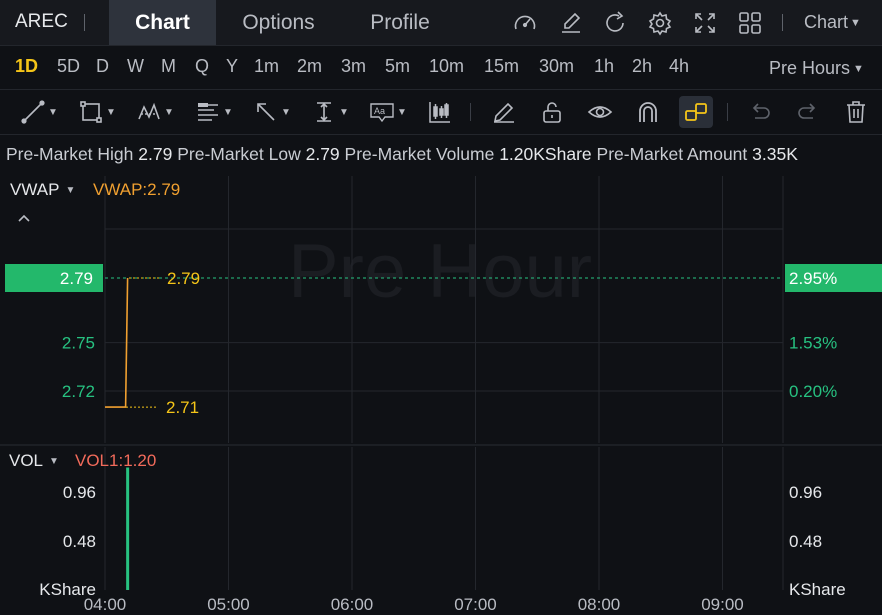 This screenshot has width=882, height=615. What do you see at coordinates (440, 271) in the screenshot?
I see `session-watermark: Pre Hour` at bounding box center [440, 271].